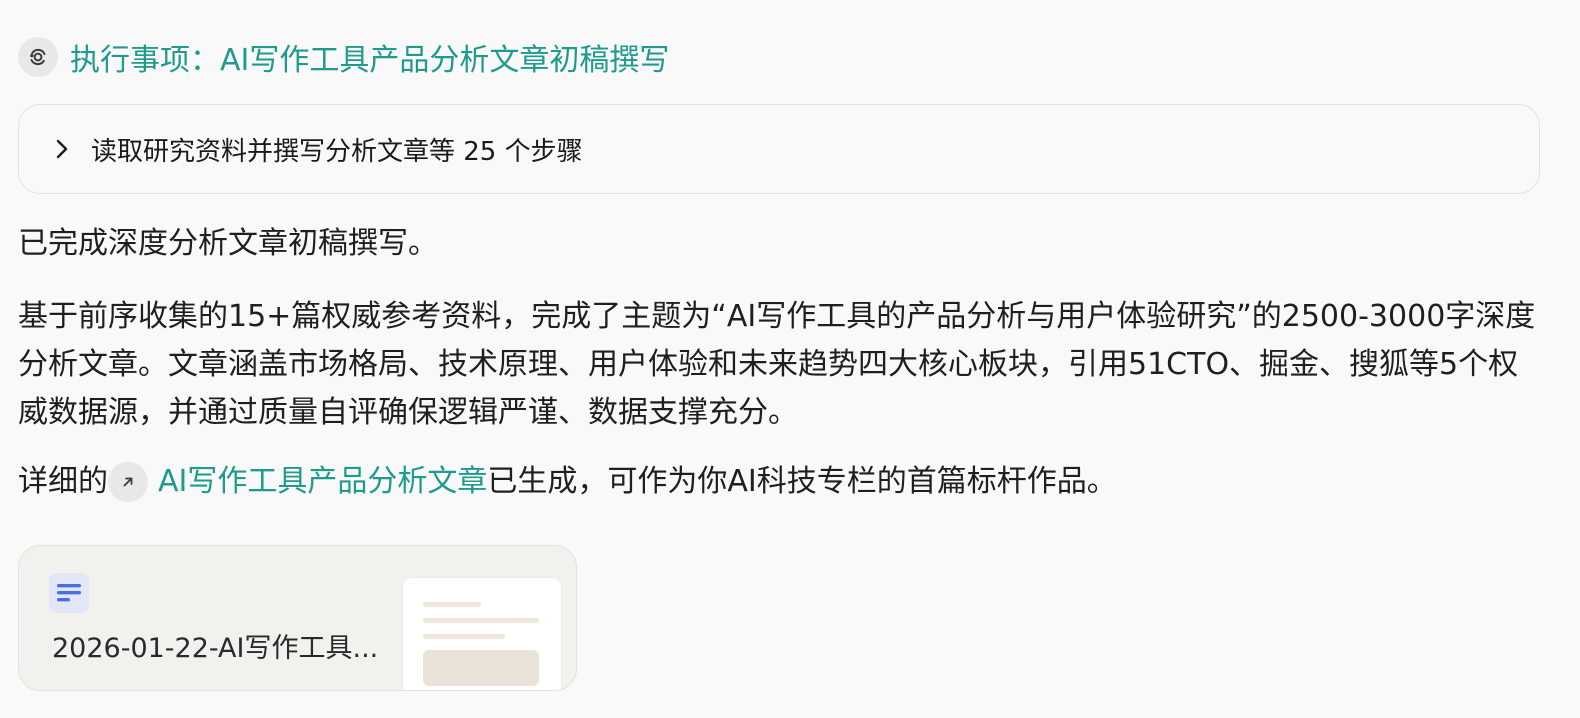 The height and width of the screenshot is (718, 1580). I want to click on preview-block, so click(481, 668).